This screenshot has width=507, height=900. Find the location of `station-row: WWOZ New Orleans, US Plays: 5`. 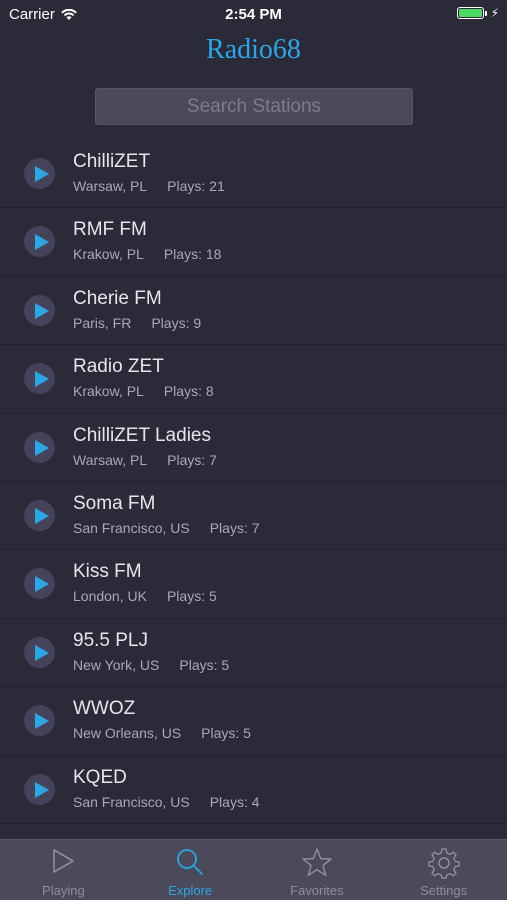

station-row: WWOZ New Orleans, US Plays: 5 is located at coordinates (253, 721).